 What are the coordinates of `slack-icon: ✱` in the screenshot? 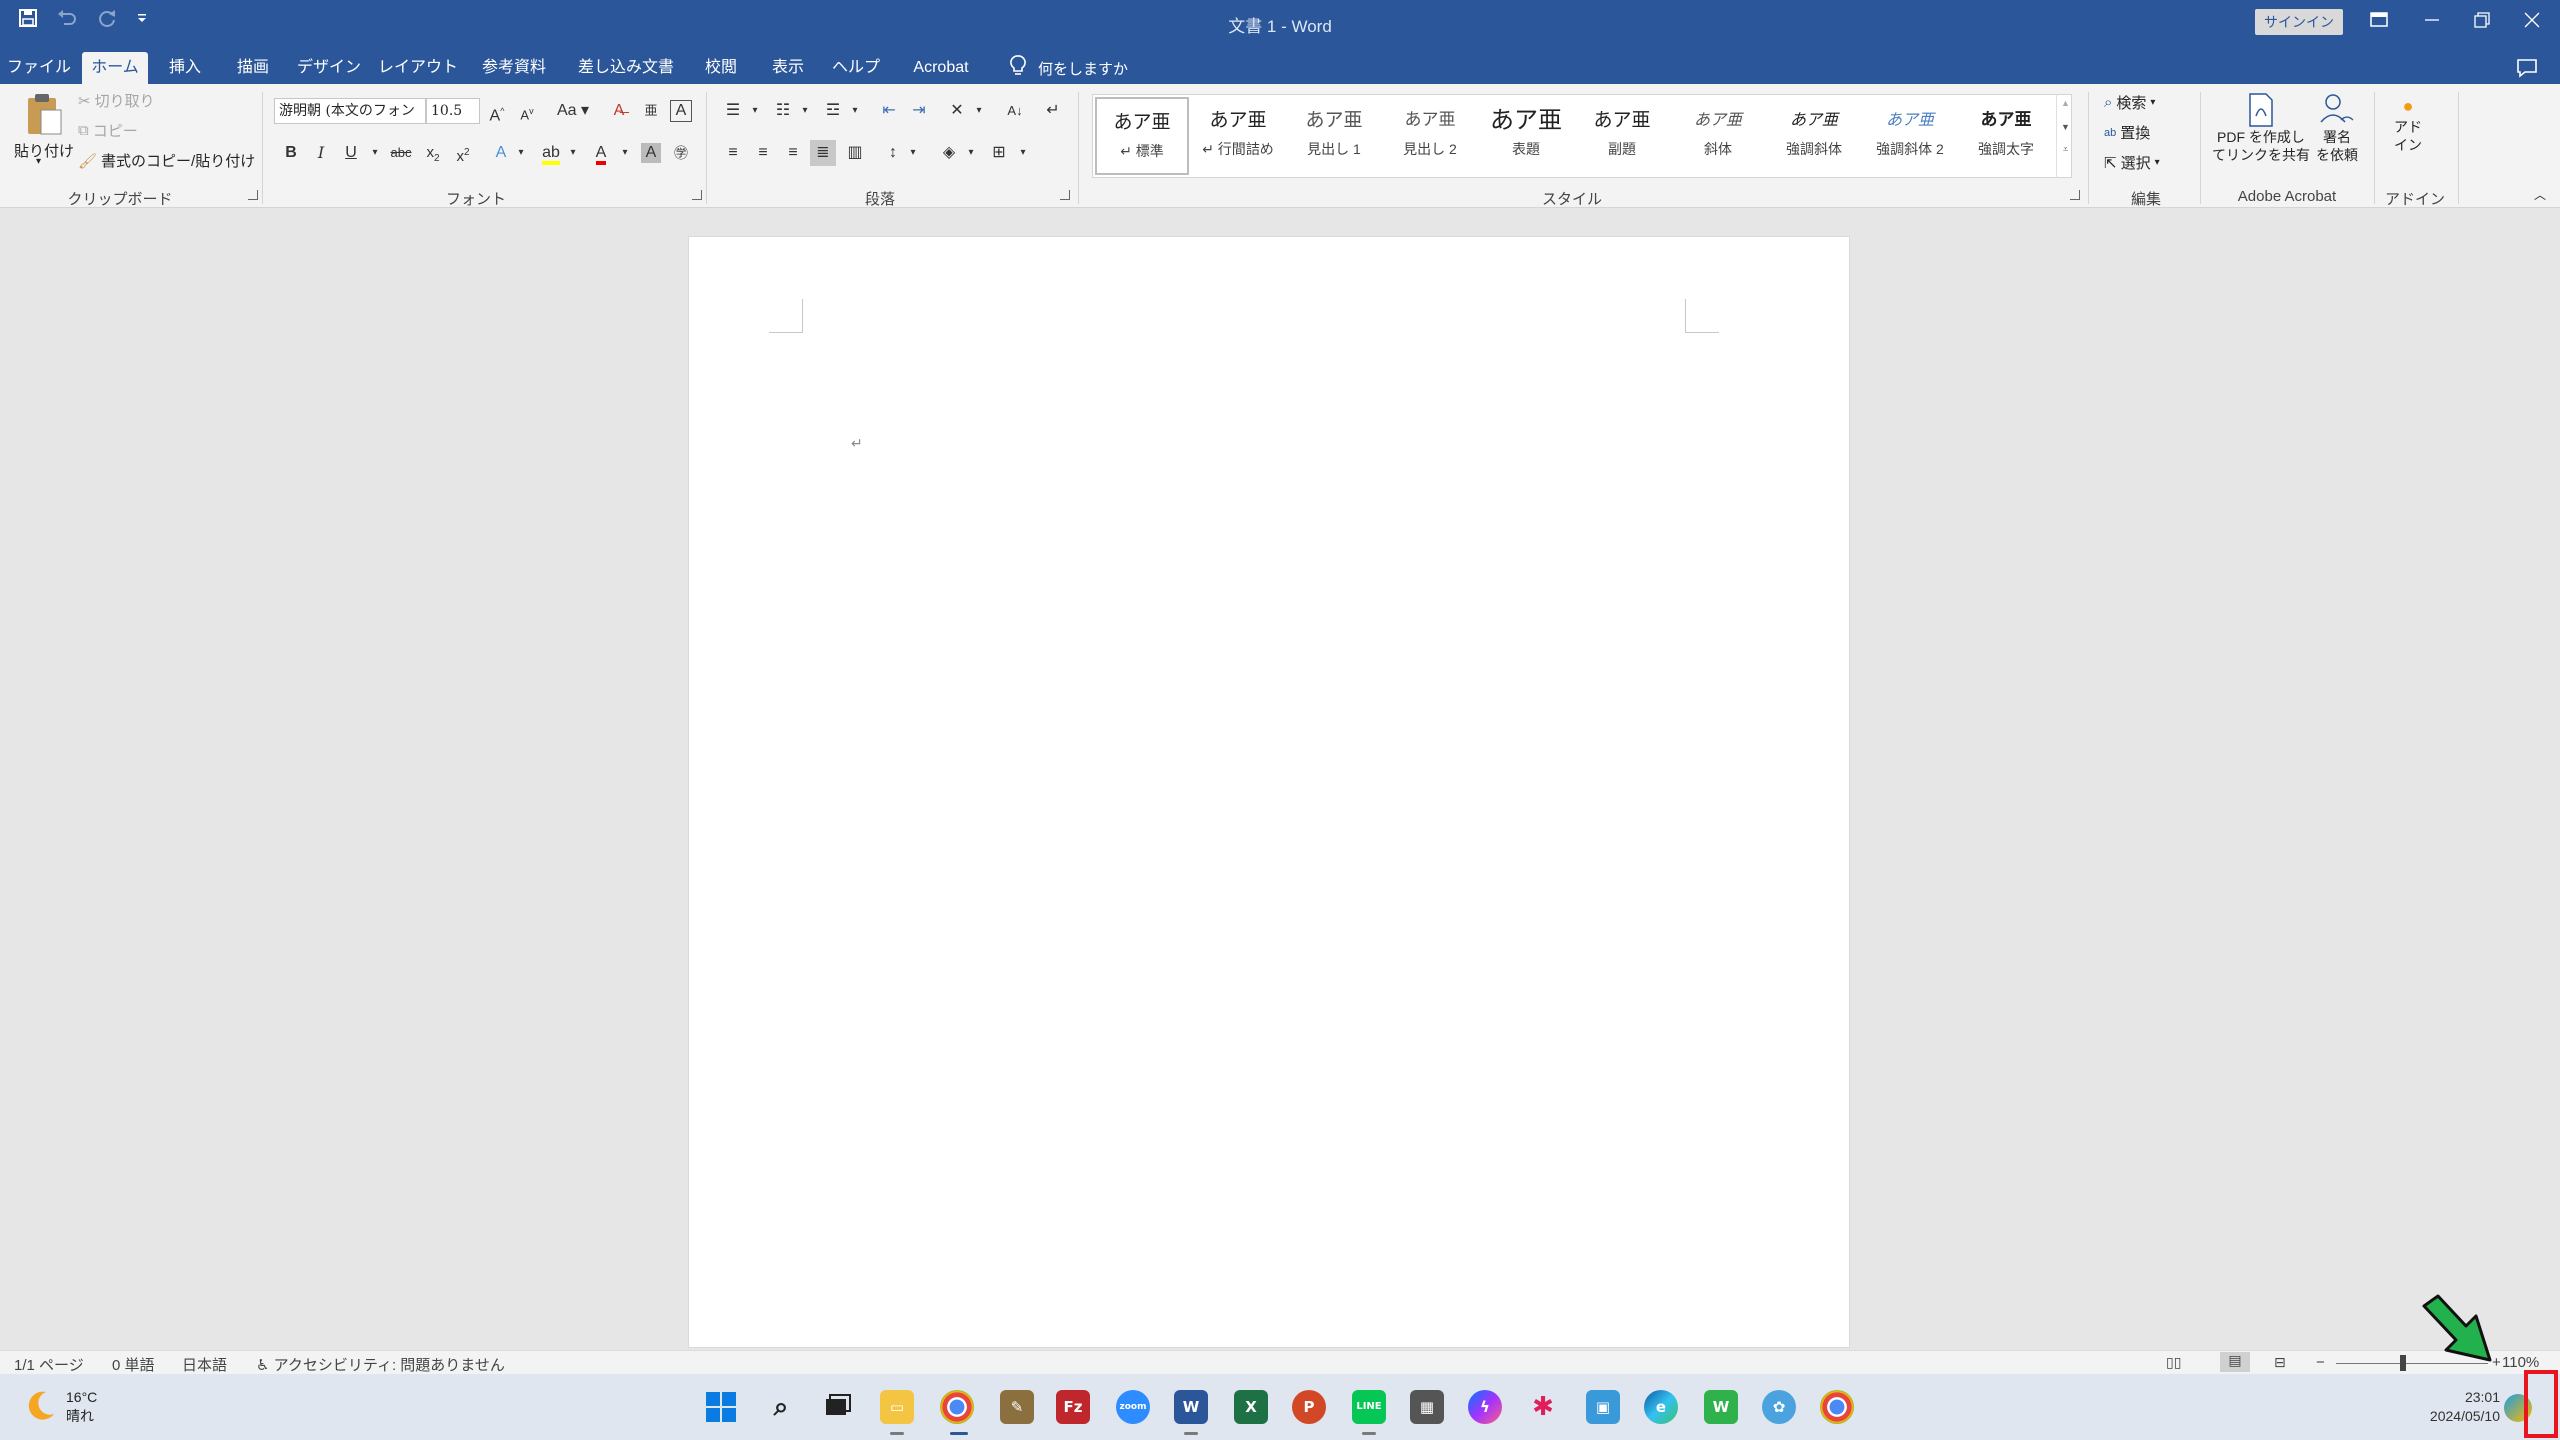 It's located at (1543, 1407).